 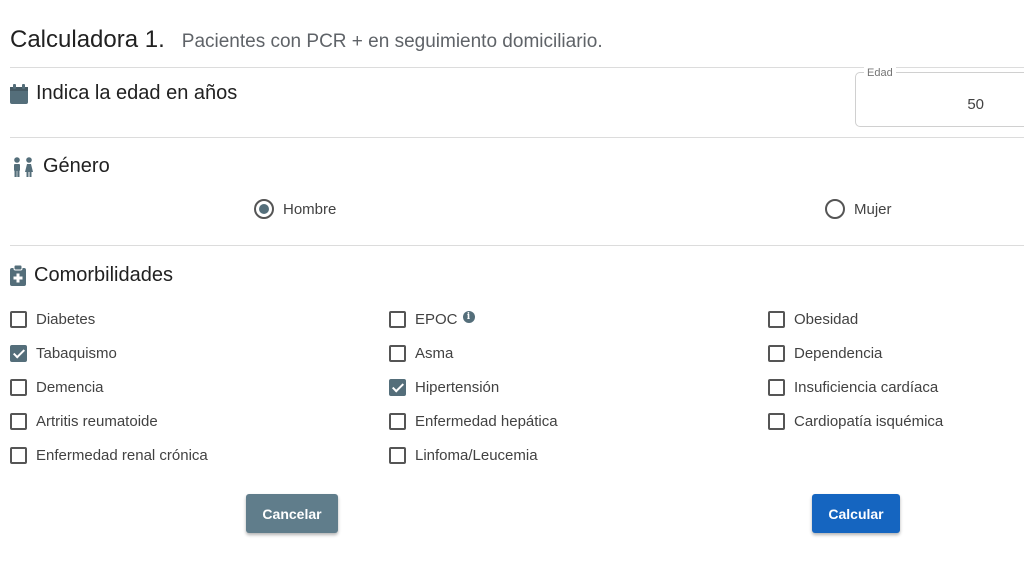 I want to click on checkbox-artritis-reumatoide: Artritis reumatoide, so click(x=84, y=421).